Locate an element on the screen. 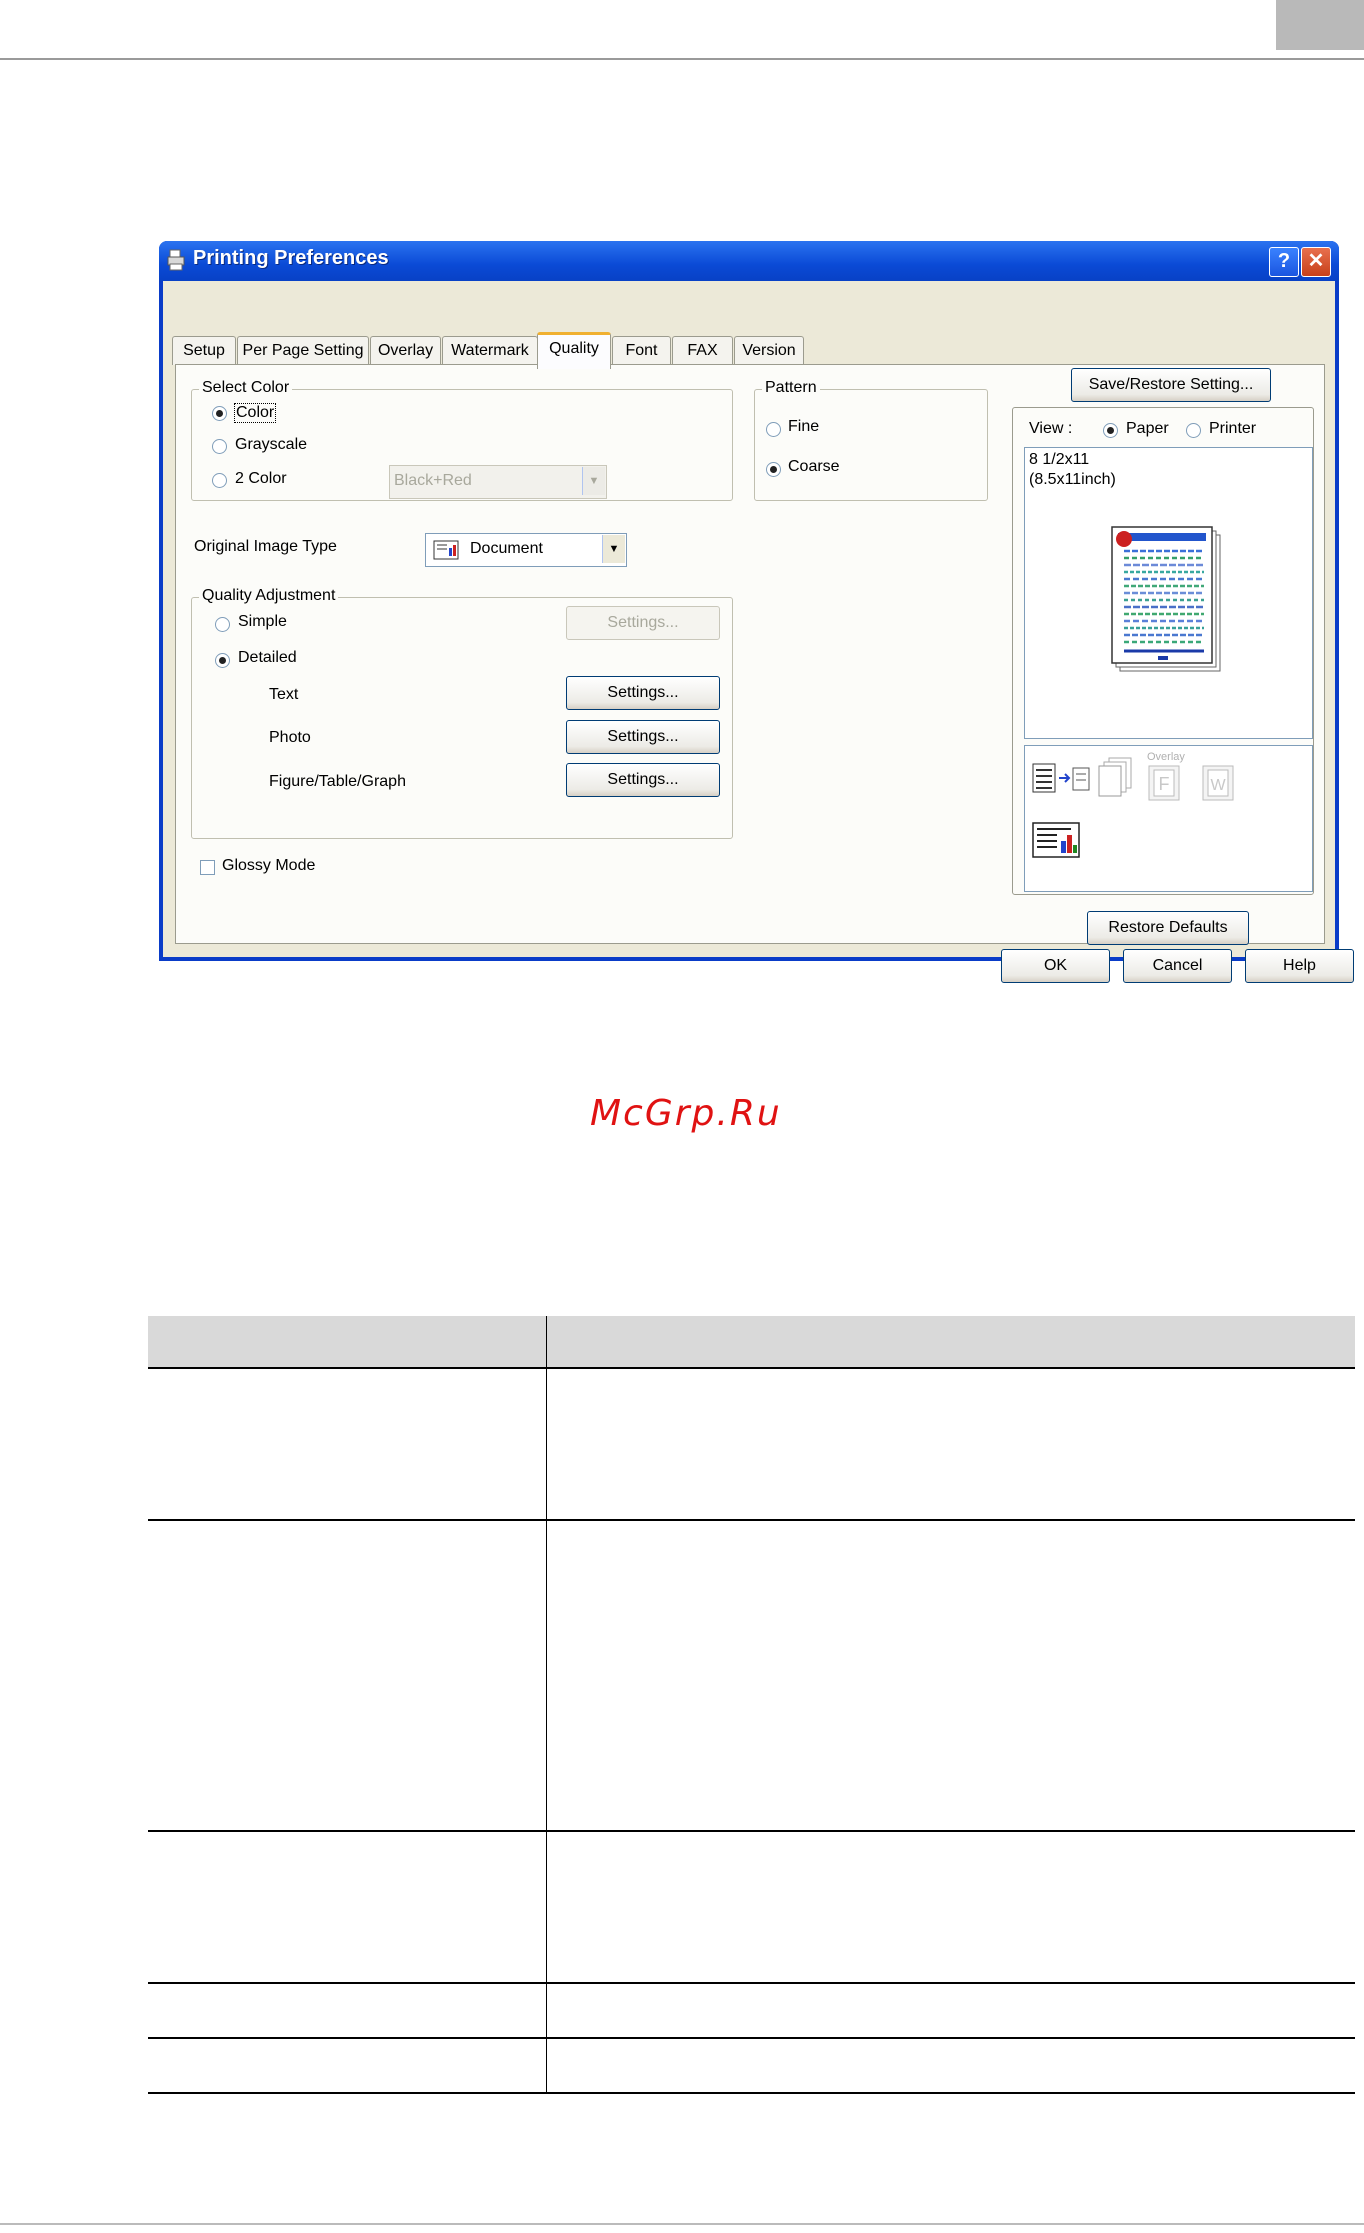 This screenshot has width=1364, height=2233. original-image-type-label: Original Image Type is located at coordinates (265, 546).